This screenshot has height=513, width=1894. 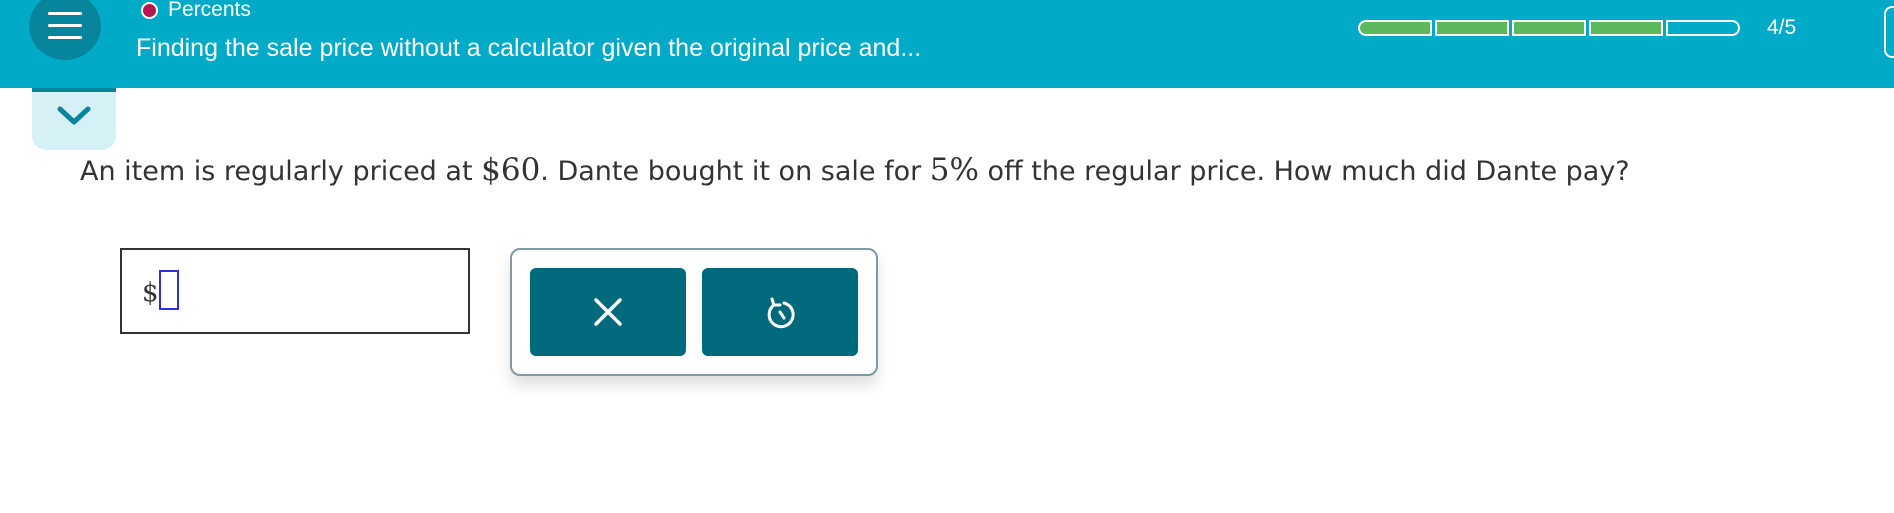 What do you see at coordinates (1889, 32) in the screenshot?
I see `side-panel-tab` at bounding box center [1889, 32].